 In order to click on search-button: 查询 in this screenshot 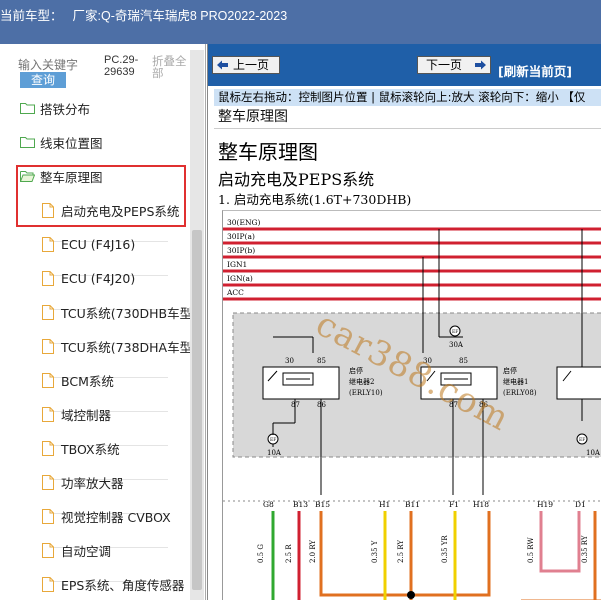, I will do `click(43, 80)`.